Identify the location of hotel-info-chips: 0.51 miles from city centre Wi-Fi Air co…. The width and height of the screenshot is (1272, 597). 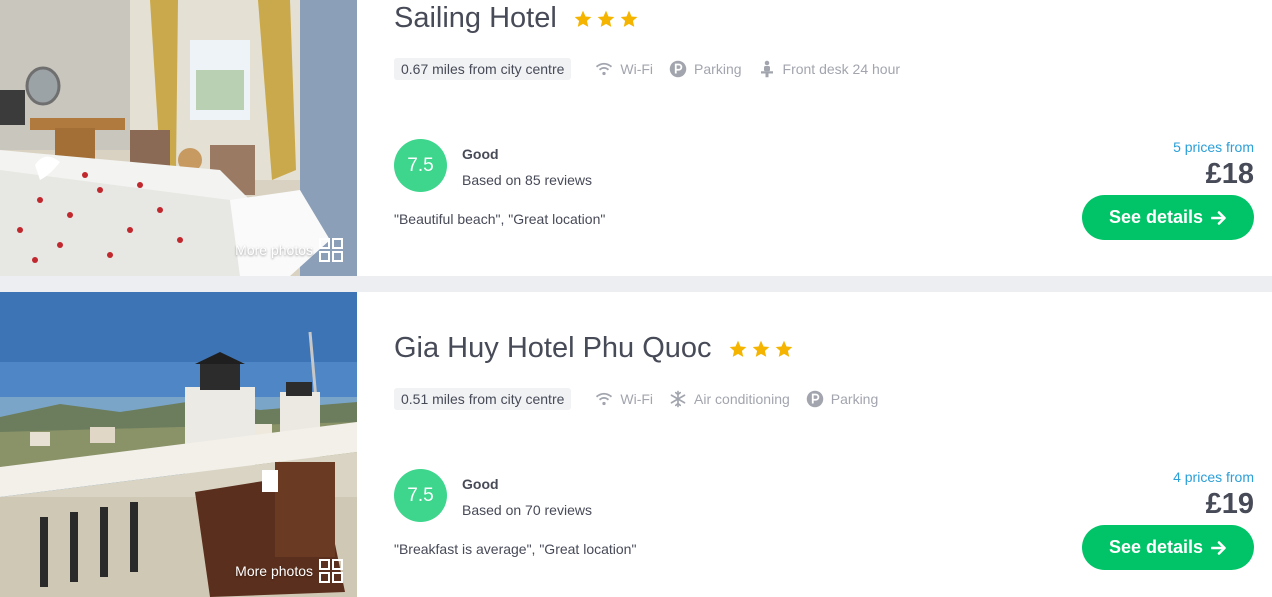
(644, 399).